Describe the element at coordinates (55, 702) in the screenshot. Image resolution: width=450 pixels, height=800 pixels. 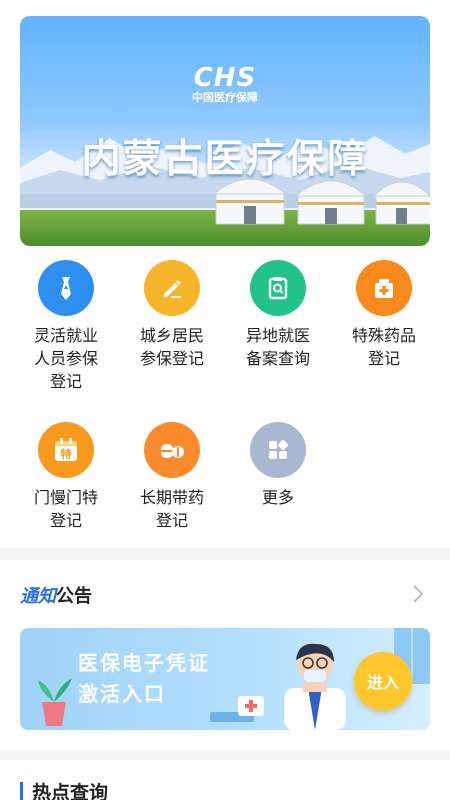
I see `potted-plant-icon` at that location.